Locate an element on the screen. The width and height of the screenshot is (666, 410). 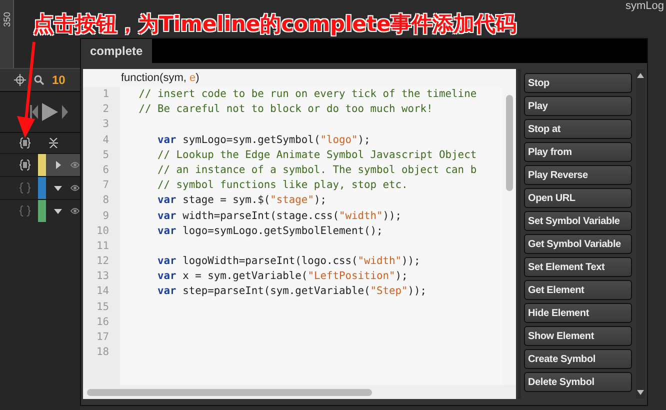
action-button: Delete Symbol is located at coordinates (578, 382).